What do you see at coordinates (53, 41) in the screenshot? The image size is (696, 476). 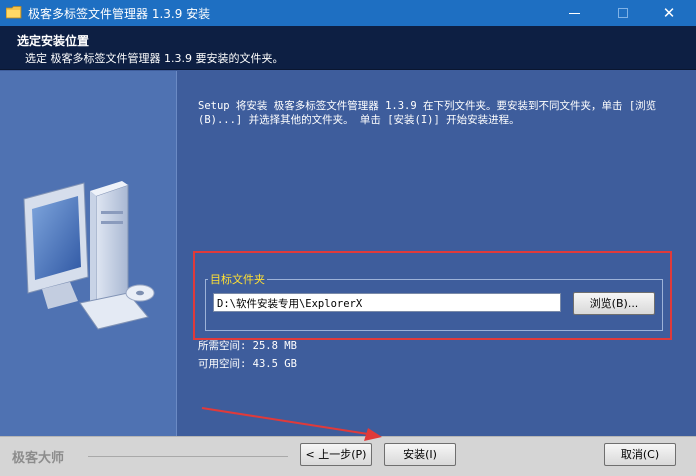 I see `page-title: 选定安装位置` at bounding box center [53, 41].